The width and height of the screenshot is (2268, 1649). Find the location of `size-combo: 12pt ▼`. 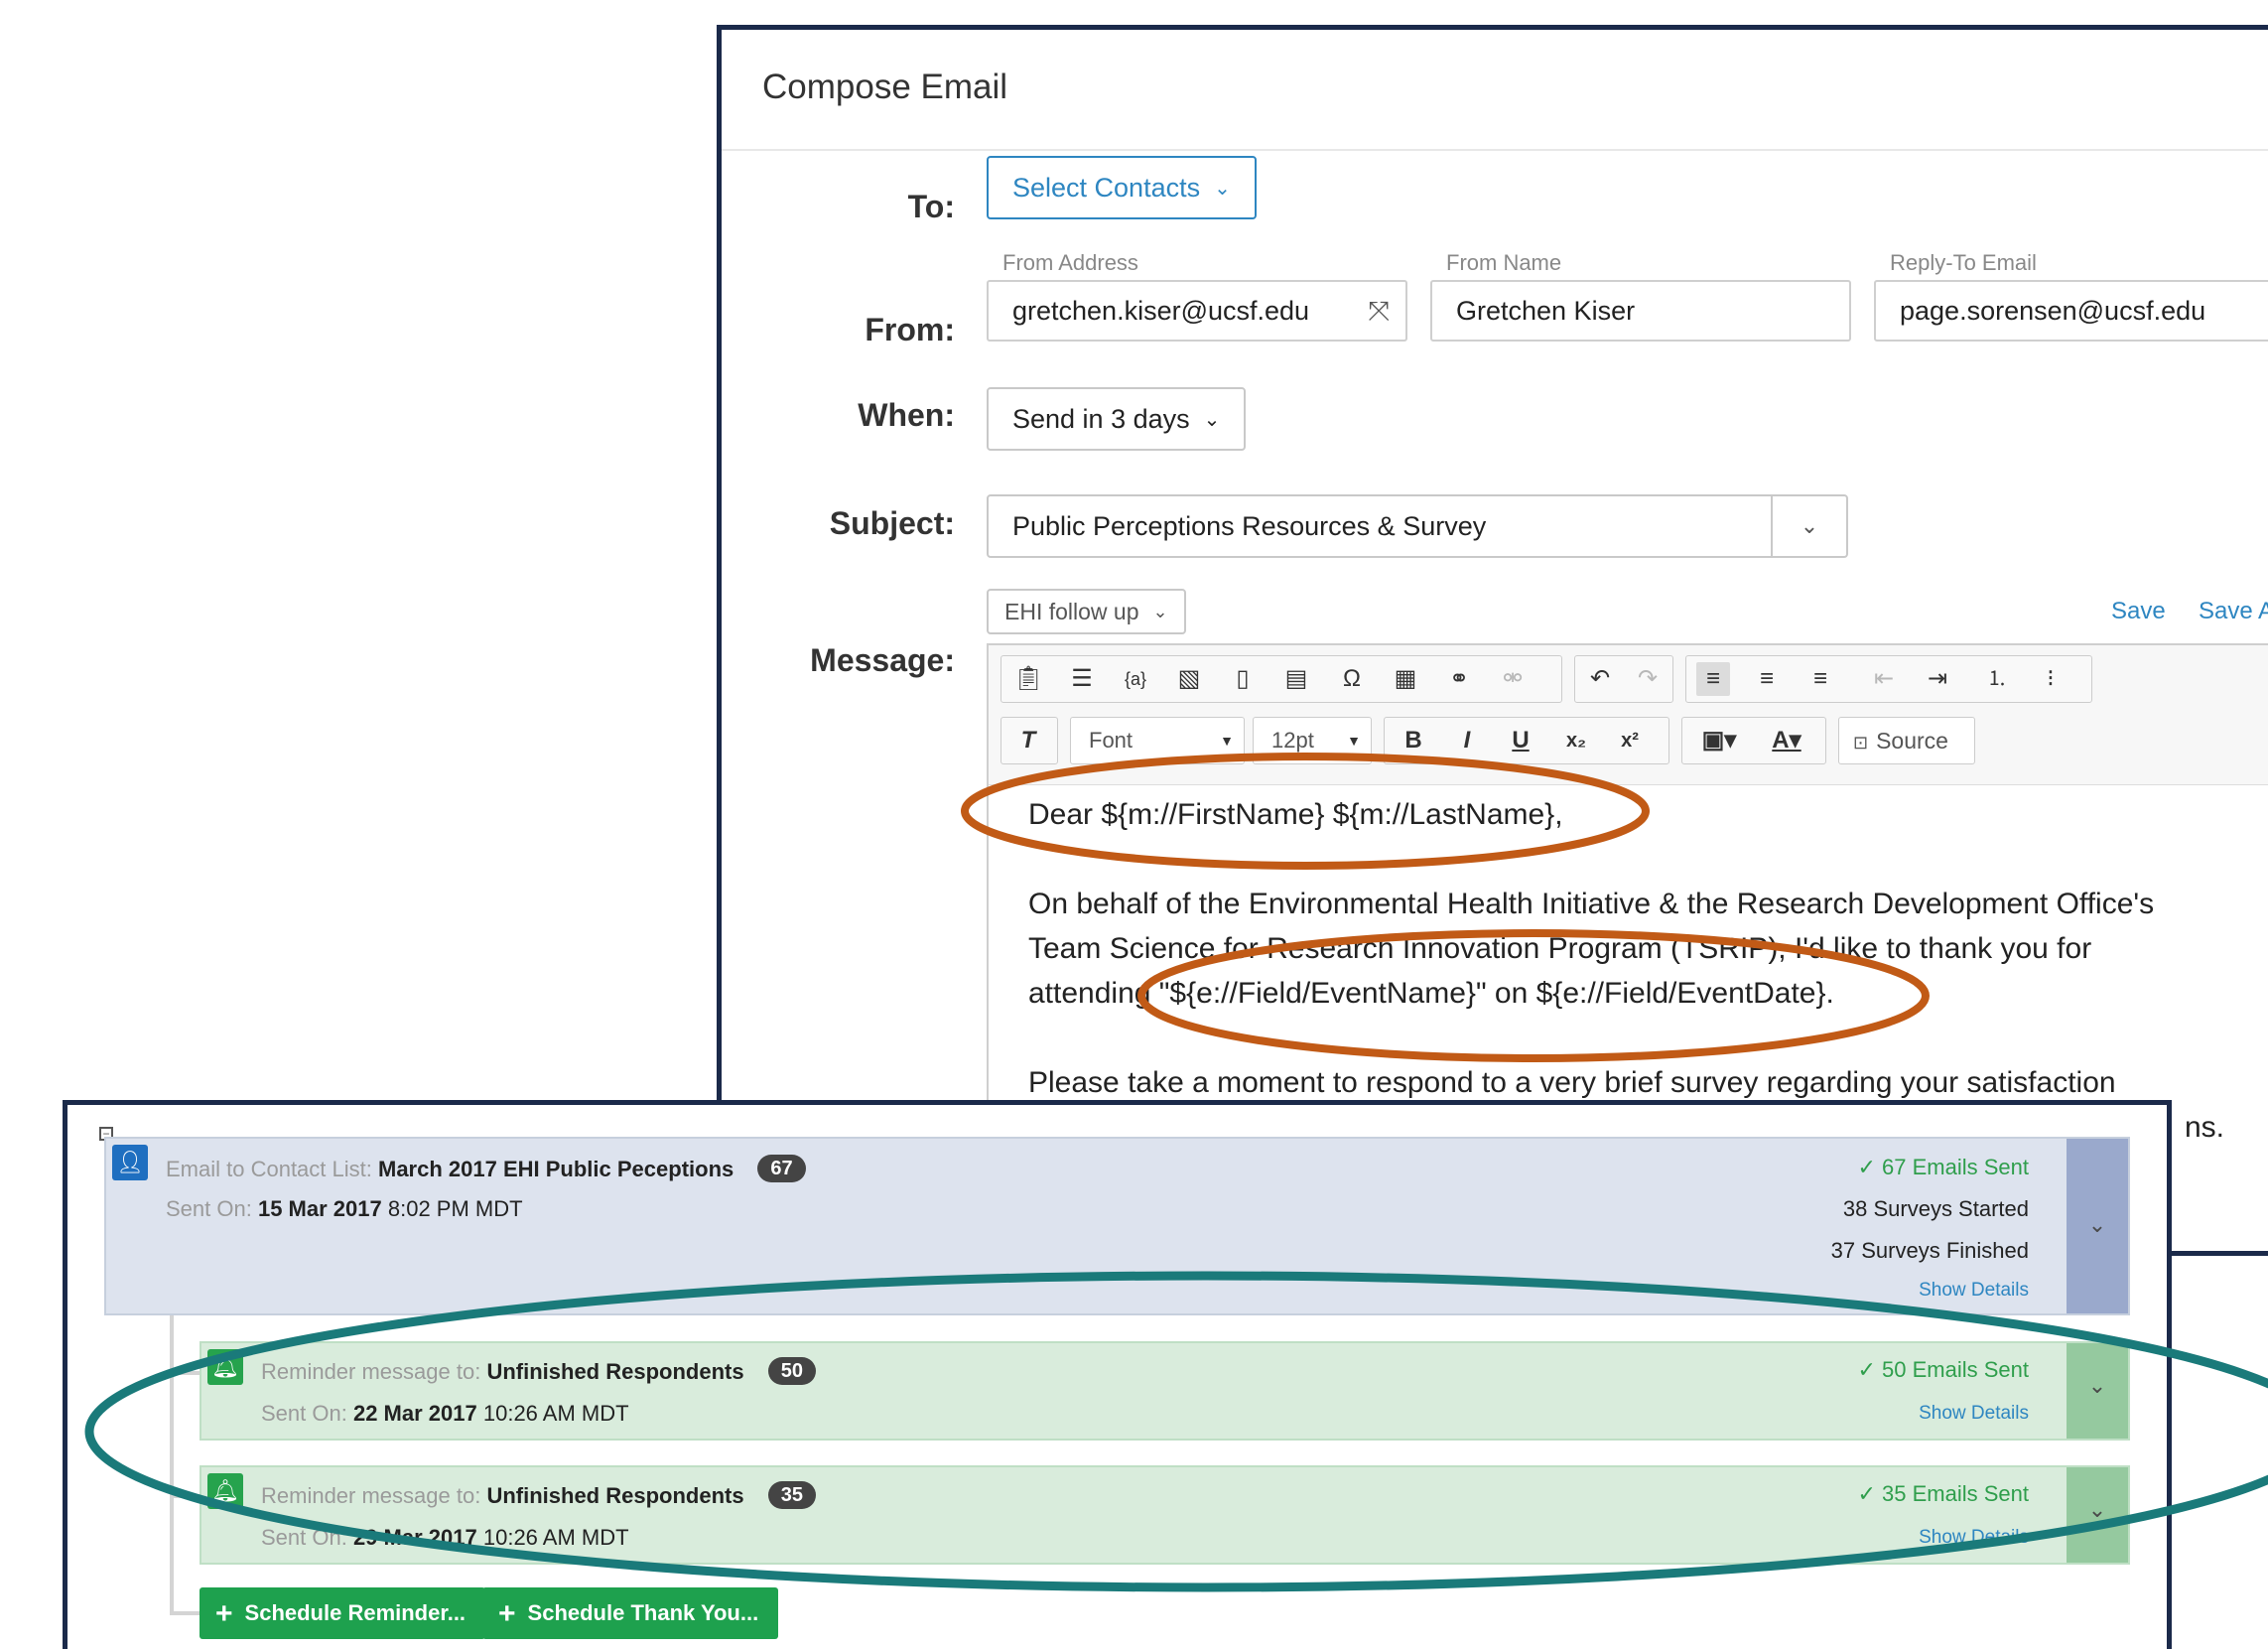

size-combo: 12pt ▼ is located at coordinates (1313, 740).